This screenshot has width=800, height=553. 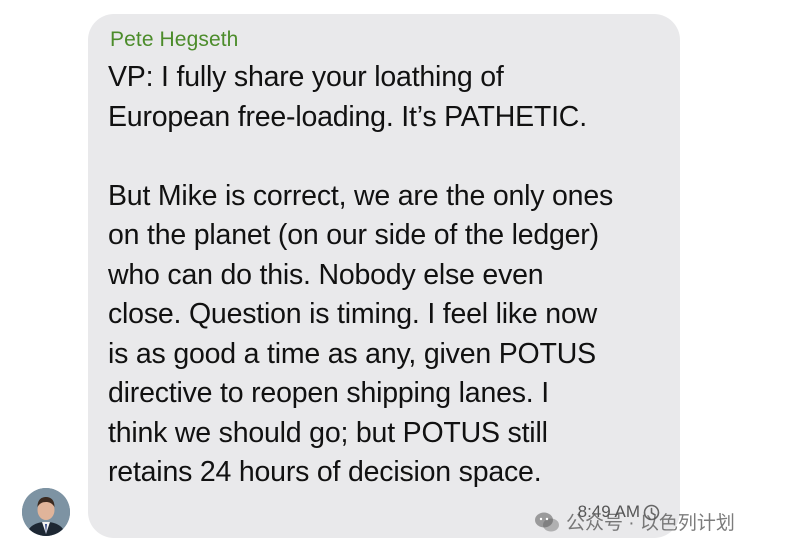 I want to click on watermark: 公众号 · 以色列计划, so click(x=634, y=521).